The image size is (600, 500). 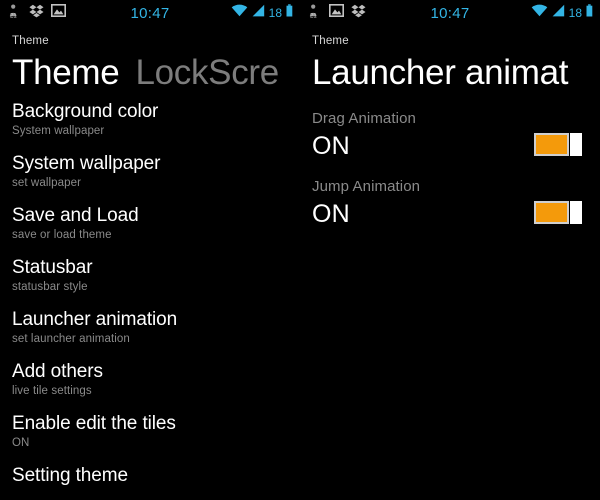 I want to click on list-item-enable-edit-the-tiles: Enable edit the tiles ON, so click(x=156, y=439).